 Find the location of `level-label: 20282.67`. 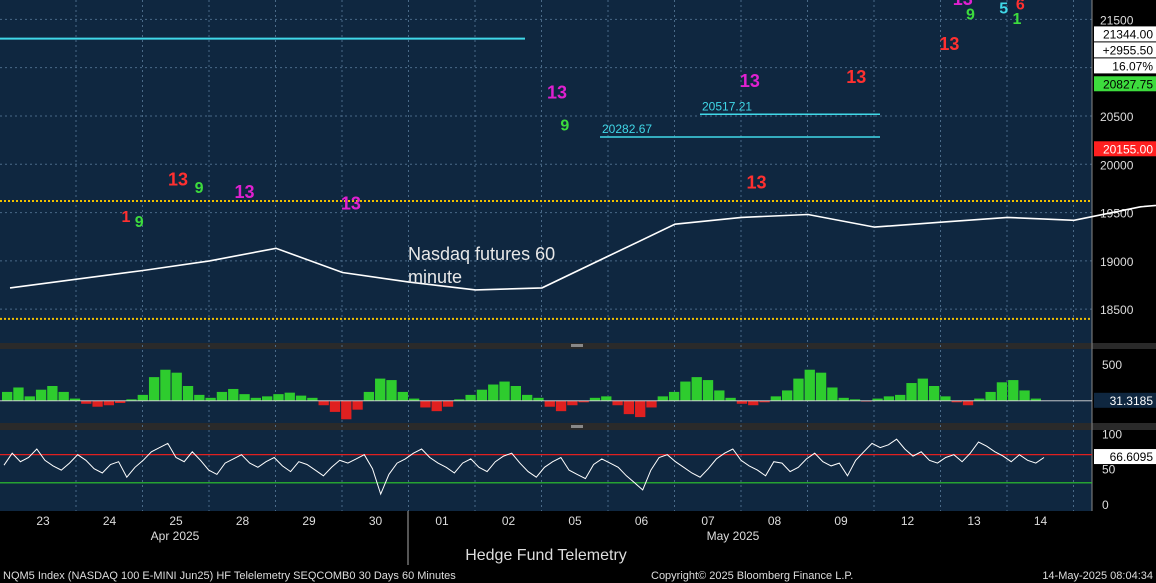

level-label: 20282.67 is located at coordinates (627, 129).